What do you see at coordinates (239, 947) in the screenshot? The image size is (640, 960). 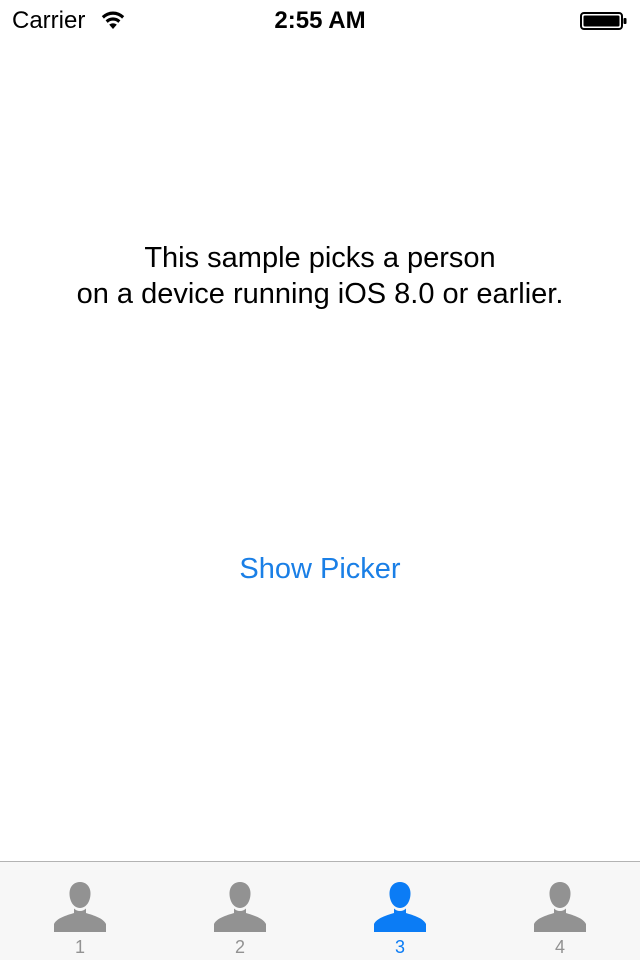 I see `tab-label: 2` at bounding box center [239, 947].